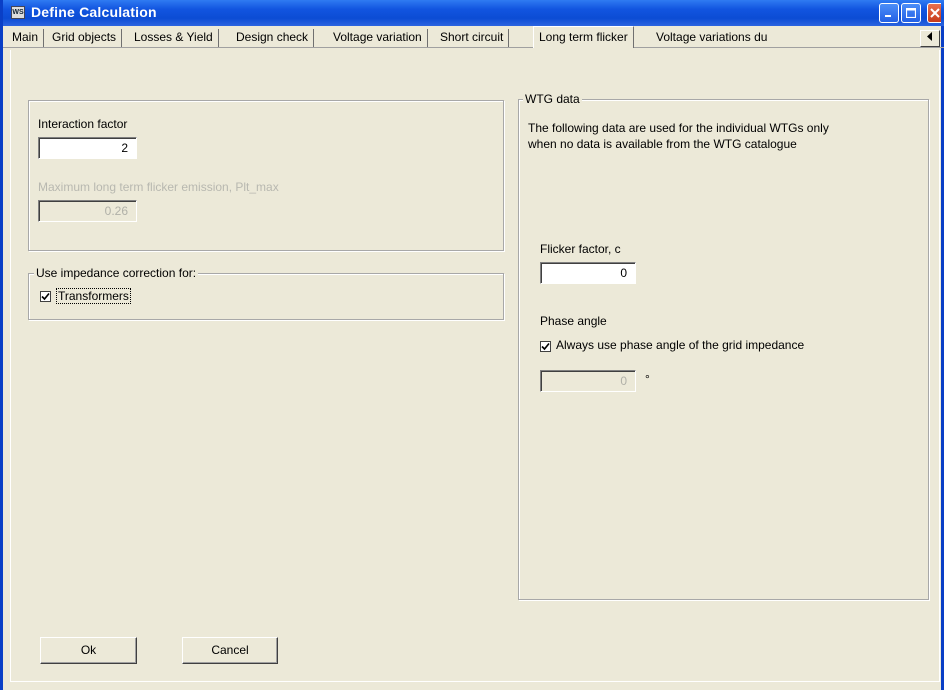  I want to click on transformers-checkbox, so click(45, 296).